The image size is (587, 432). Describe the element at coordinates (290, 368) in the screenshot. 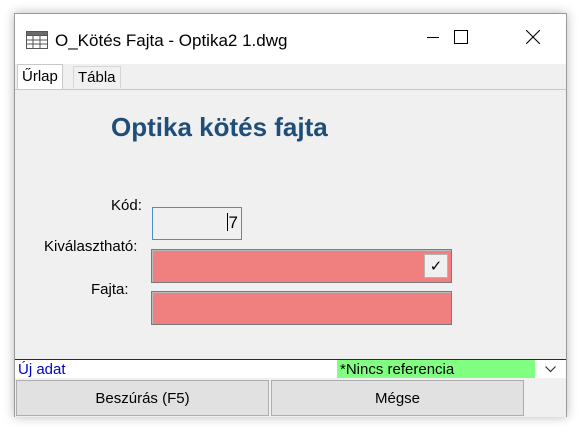

I see `status-bar: Új adat *Nincs referencia` at that location.